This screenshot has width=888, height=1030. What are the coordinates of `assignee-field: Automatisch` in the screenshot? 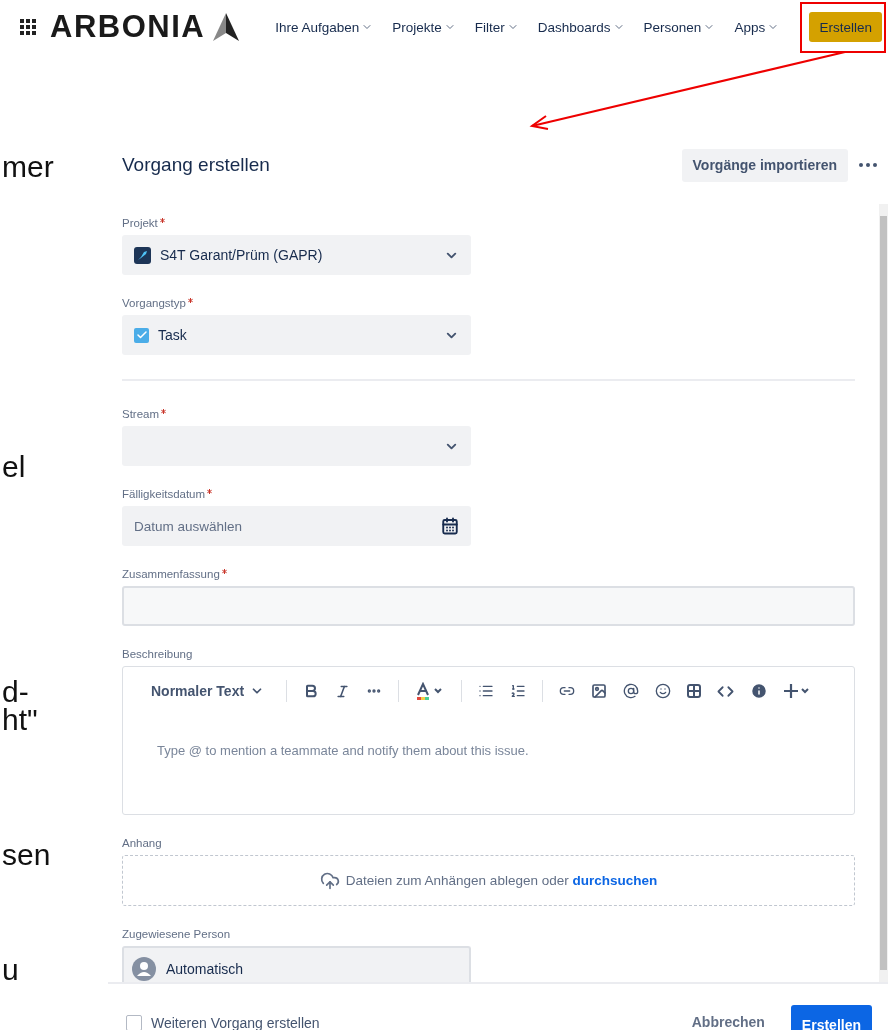 It's located at (296, 964).